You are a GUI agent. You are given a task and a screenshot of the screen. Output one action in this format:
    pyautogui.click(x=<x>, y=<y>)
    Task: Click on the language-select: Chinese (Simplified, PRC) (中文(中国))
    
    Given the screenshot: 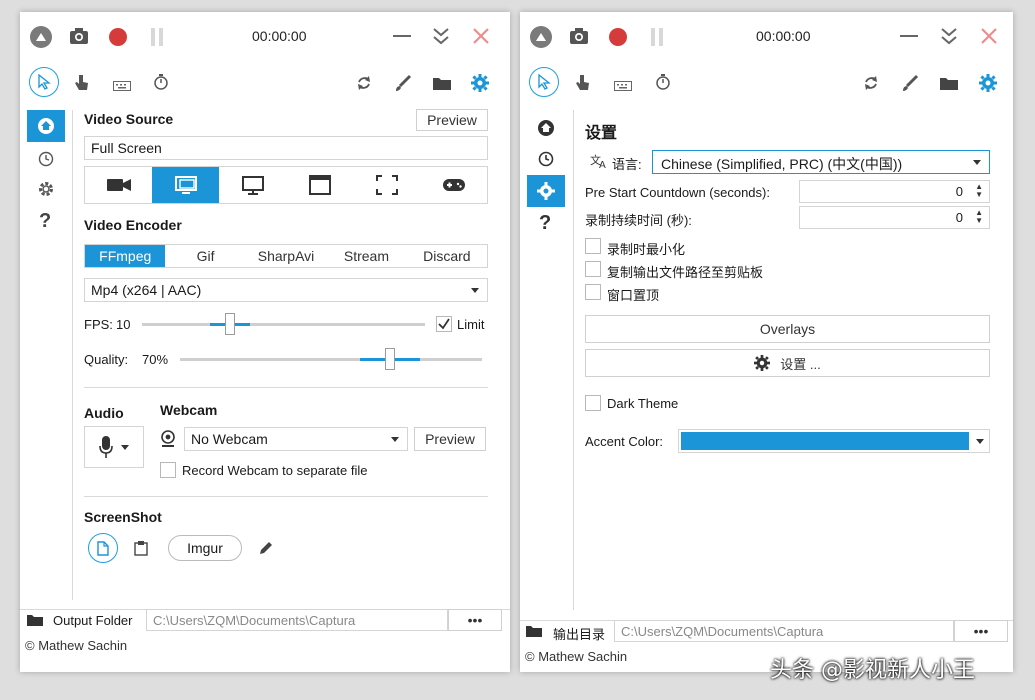 What is the action you would take?
    pyautogui.click(x=821, y=162)
    